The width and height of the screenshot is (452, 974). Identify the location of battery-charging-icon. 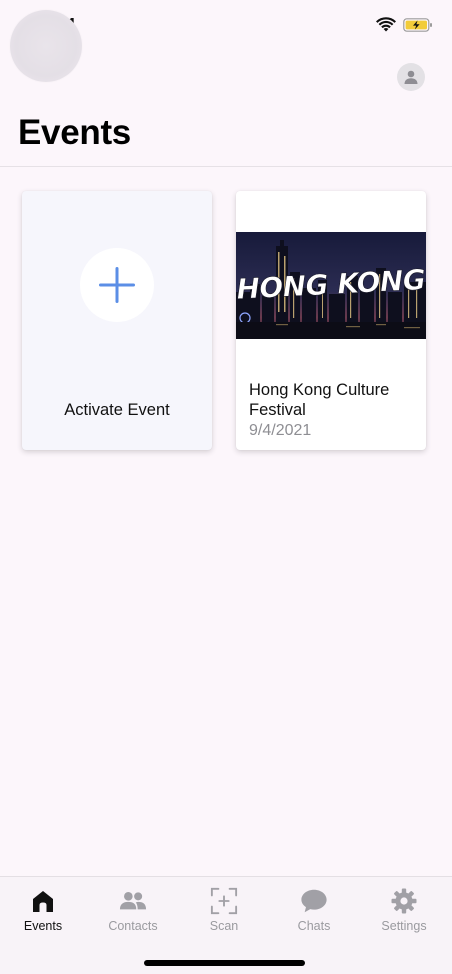
(417, 25).